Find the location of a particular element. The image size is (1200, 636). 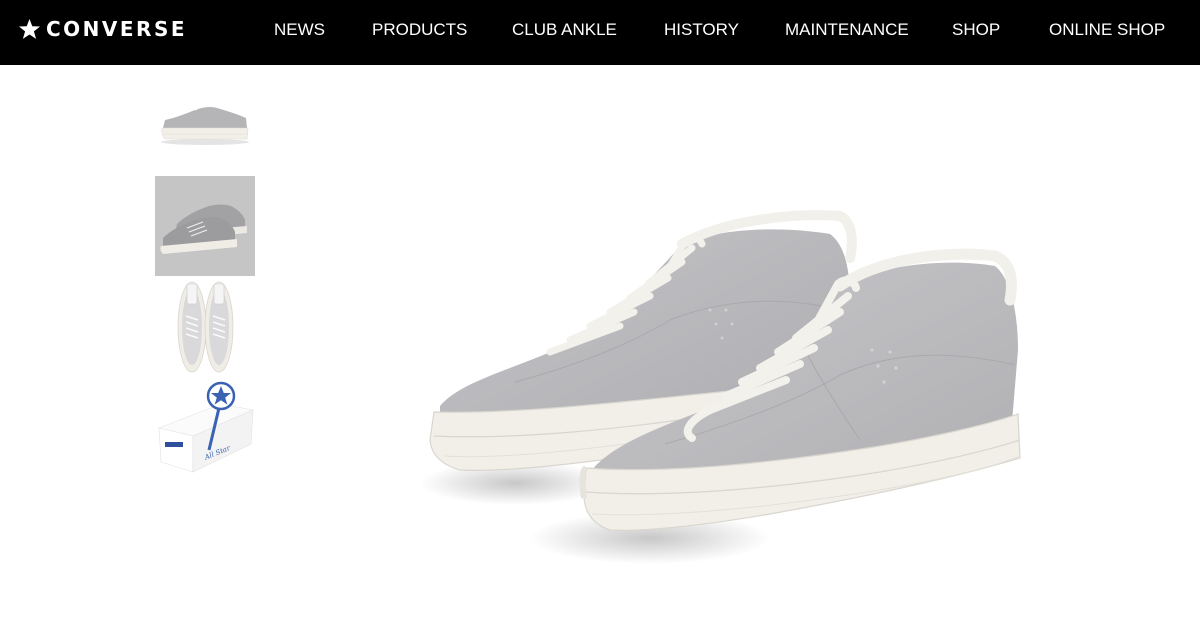

thumbnail-pair-view is located at coordinates (205, 226).